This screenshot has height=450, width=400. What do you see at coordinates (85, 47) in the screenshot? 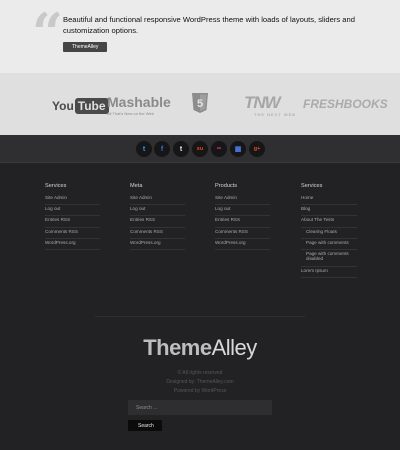
I see `testimonial-author: ThemeAlley` at bounding box center [85, 47].